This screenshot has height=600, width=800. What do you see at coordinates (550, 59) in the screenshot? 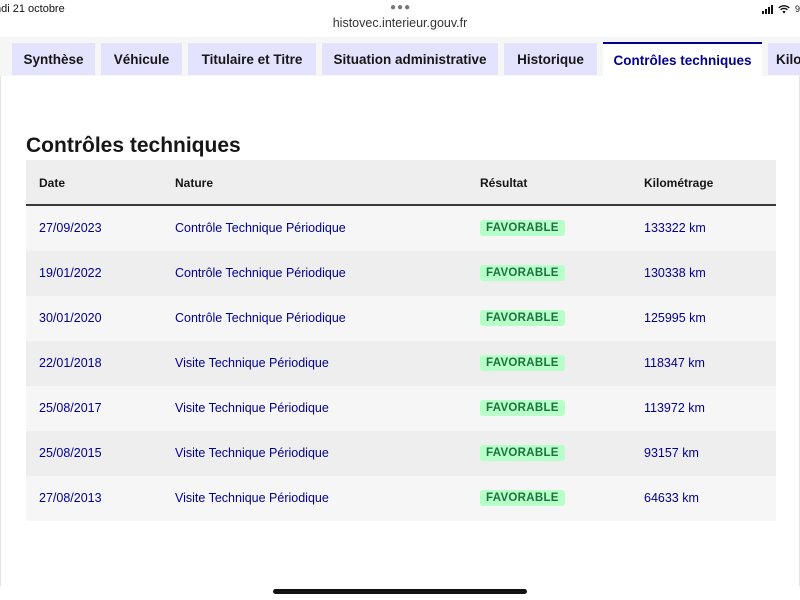
I see `tab-historique: Historique` at bounding box center [550, 59].